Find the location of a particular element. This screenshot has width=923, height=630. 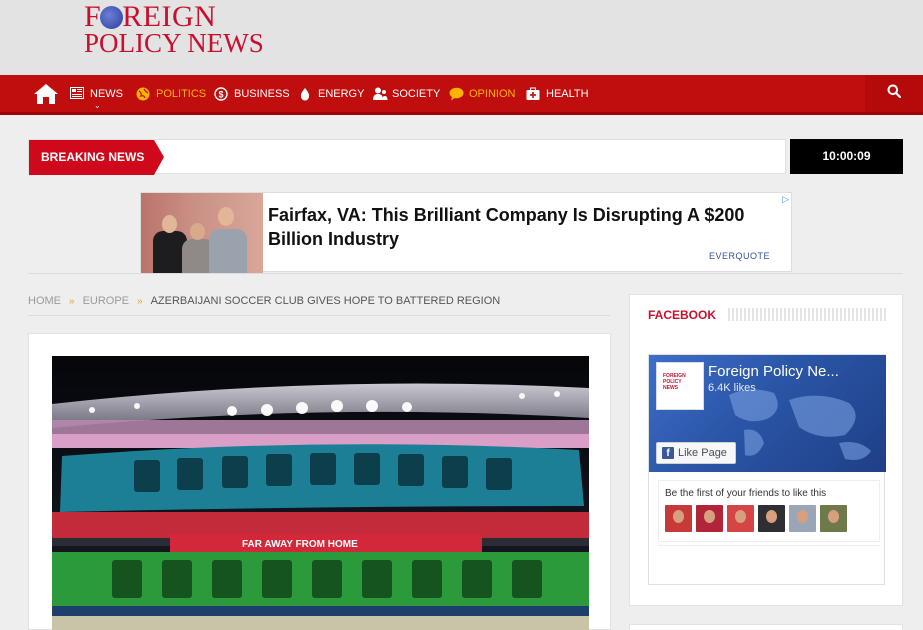

breadcrumb-divider is located at coordinates (319, 315).